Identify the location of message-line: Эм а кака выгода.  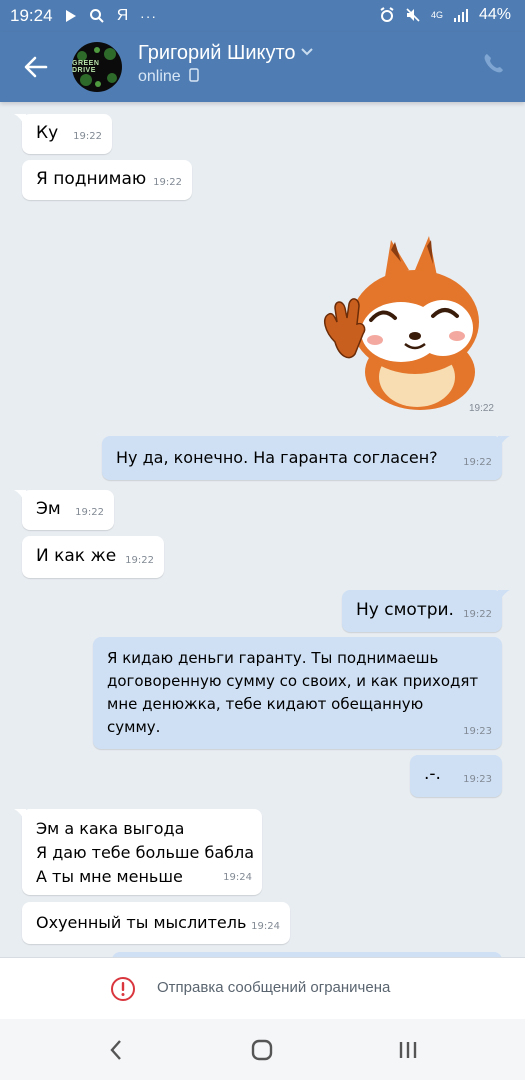
(110, 828).